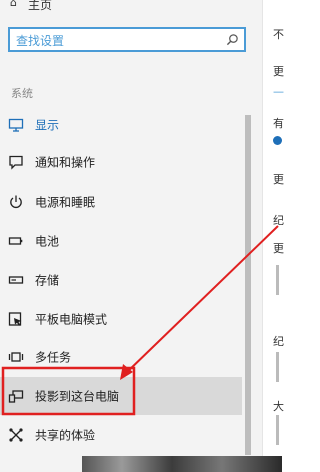  What do you see at coordinates (53, 357) in the screenshot?
I see `nav-label: 多任务` at bounding box center [53, 357].